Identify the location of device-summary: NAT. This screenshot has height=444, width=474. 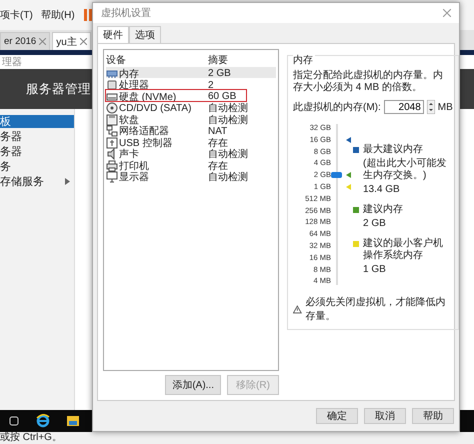
(218, 131).